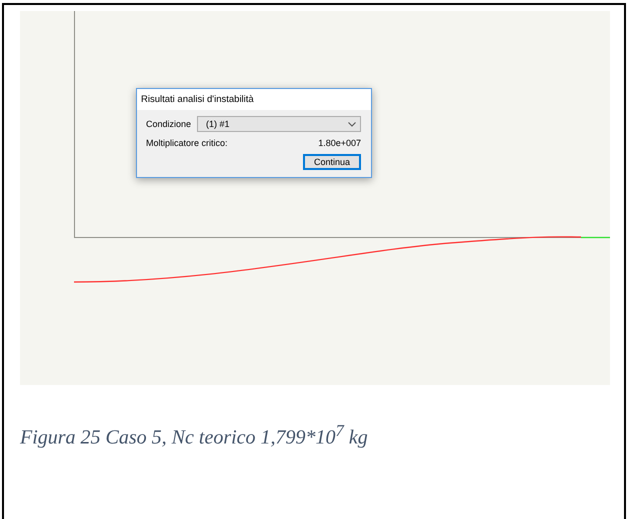  Describe the element at coordinates (279, 124) in the screenshot. I see `condition-dropdown: (1) #1` at that location.